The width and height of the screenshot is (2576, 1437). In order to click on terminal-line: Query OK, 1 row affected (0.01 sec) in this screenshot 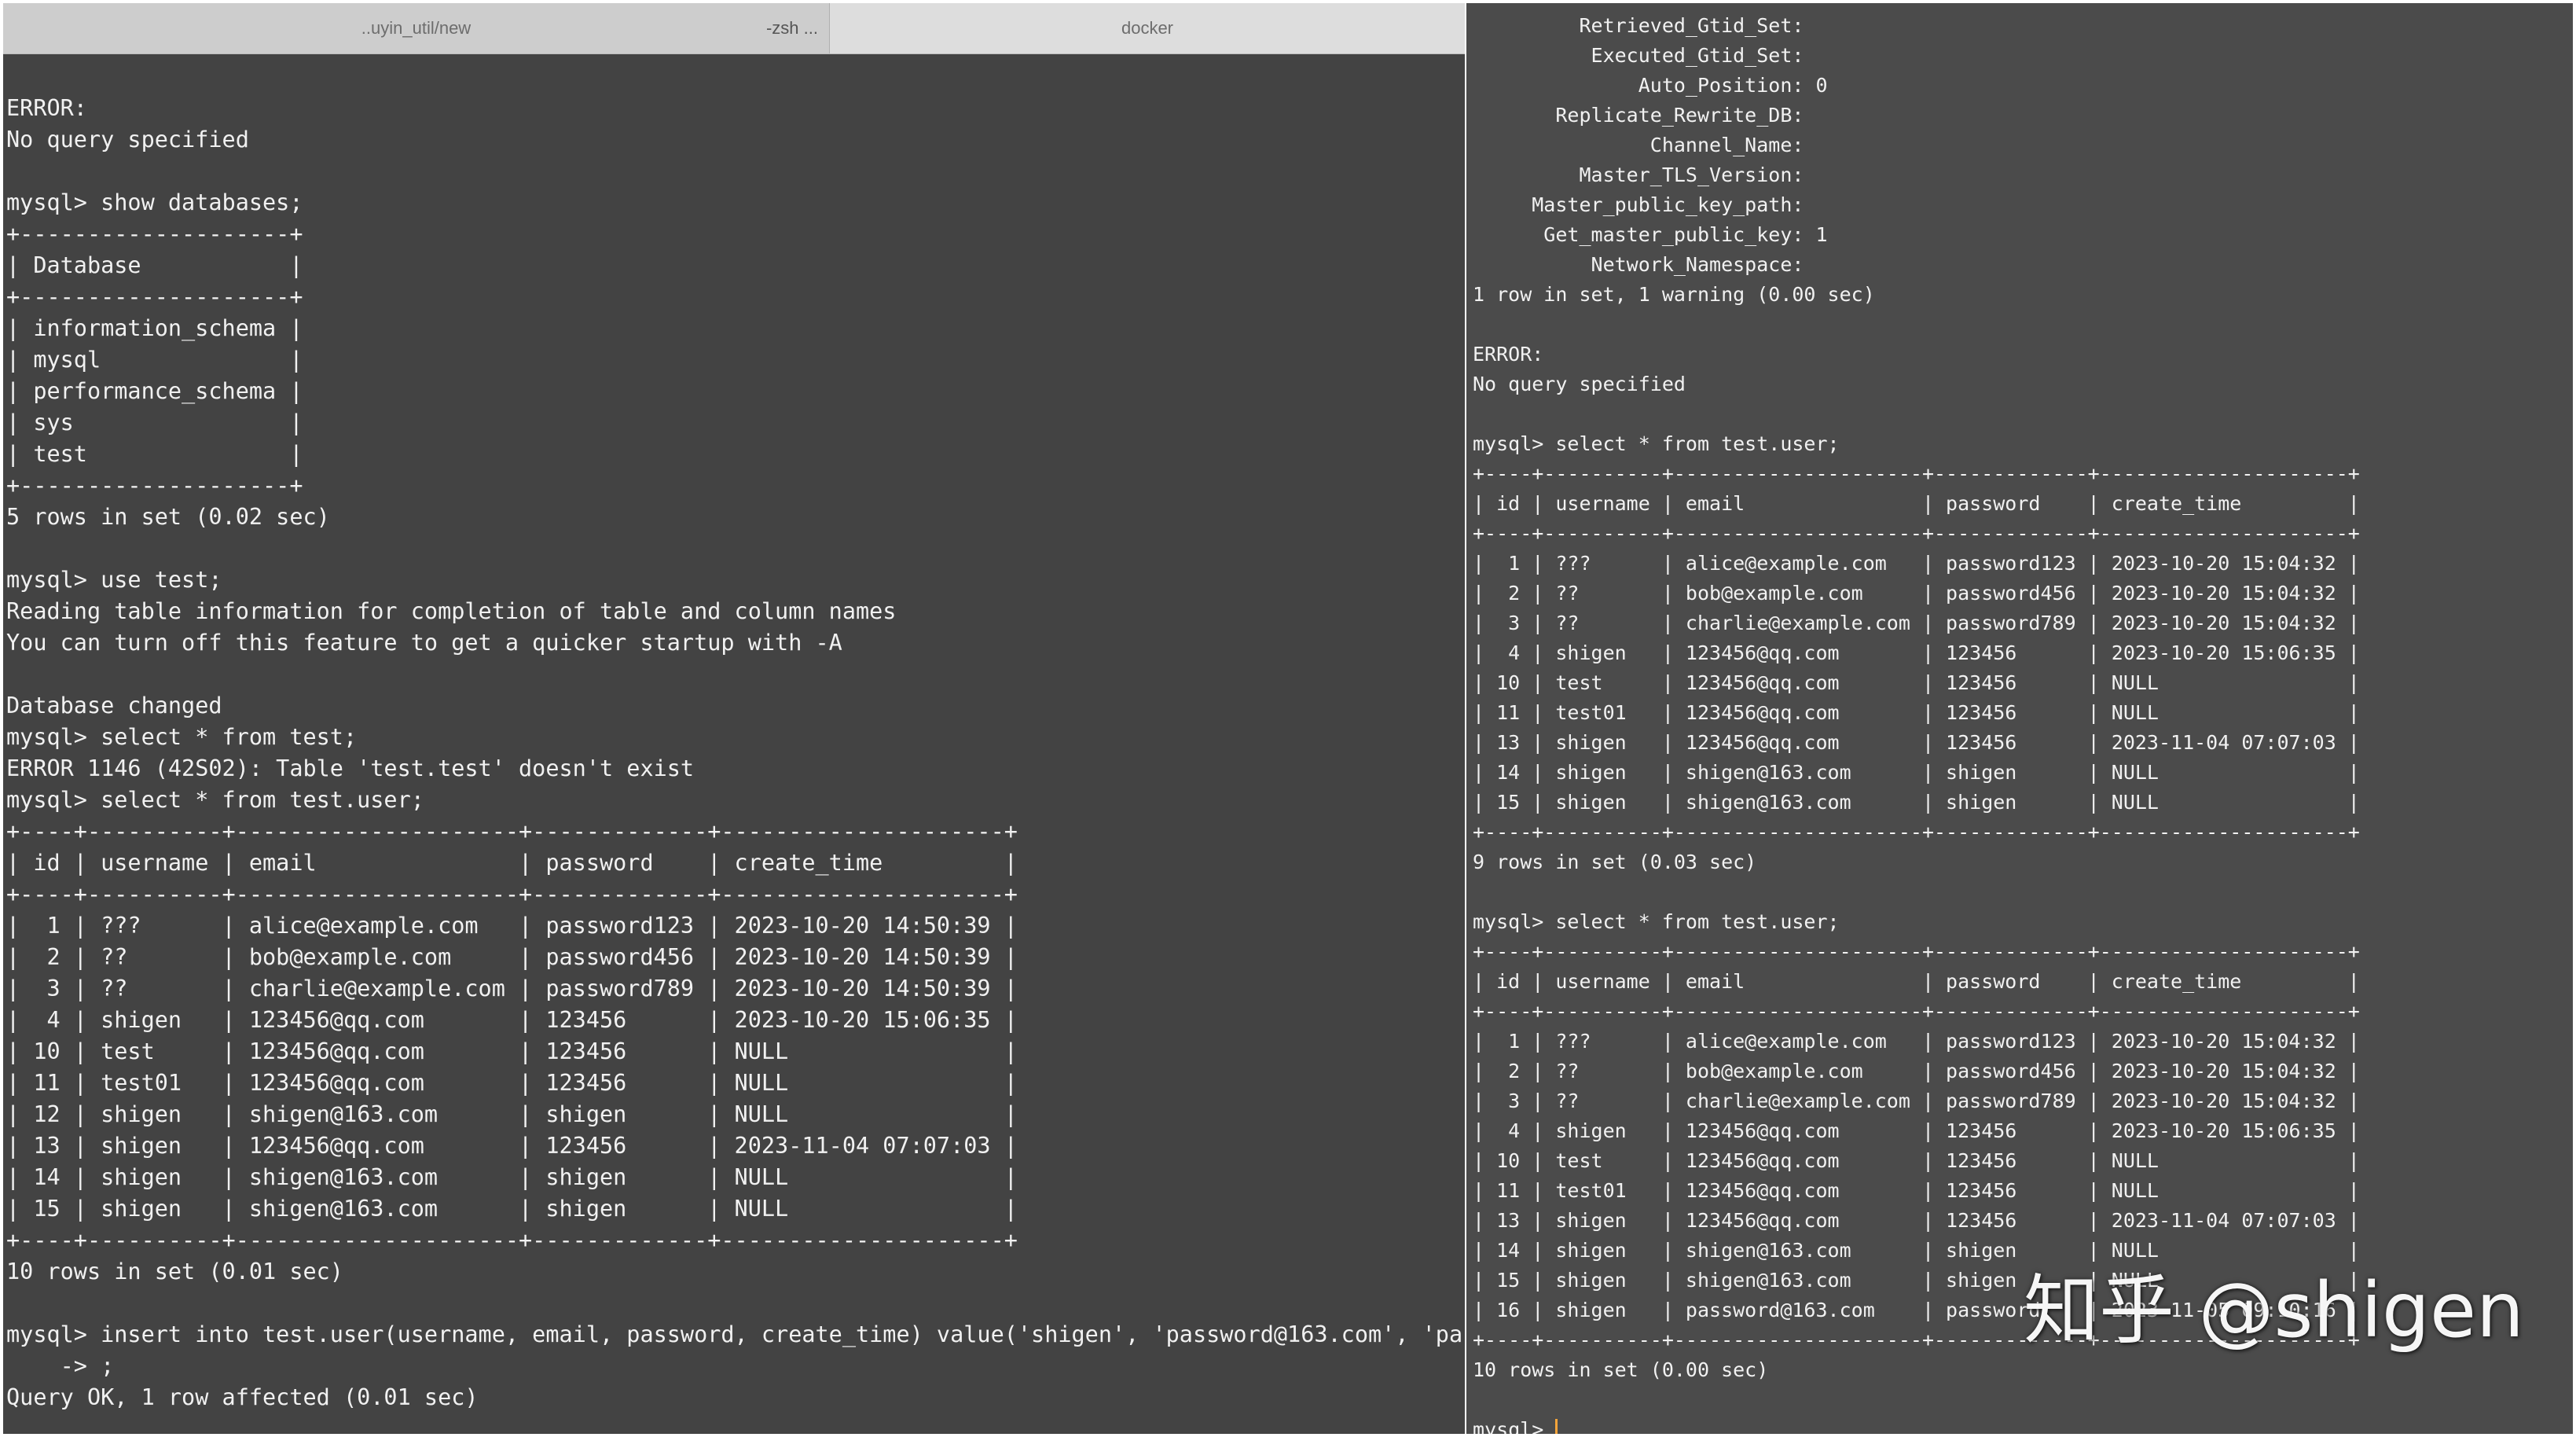, I will do `click(242, 1397)`.